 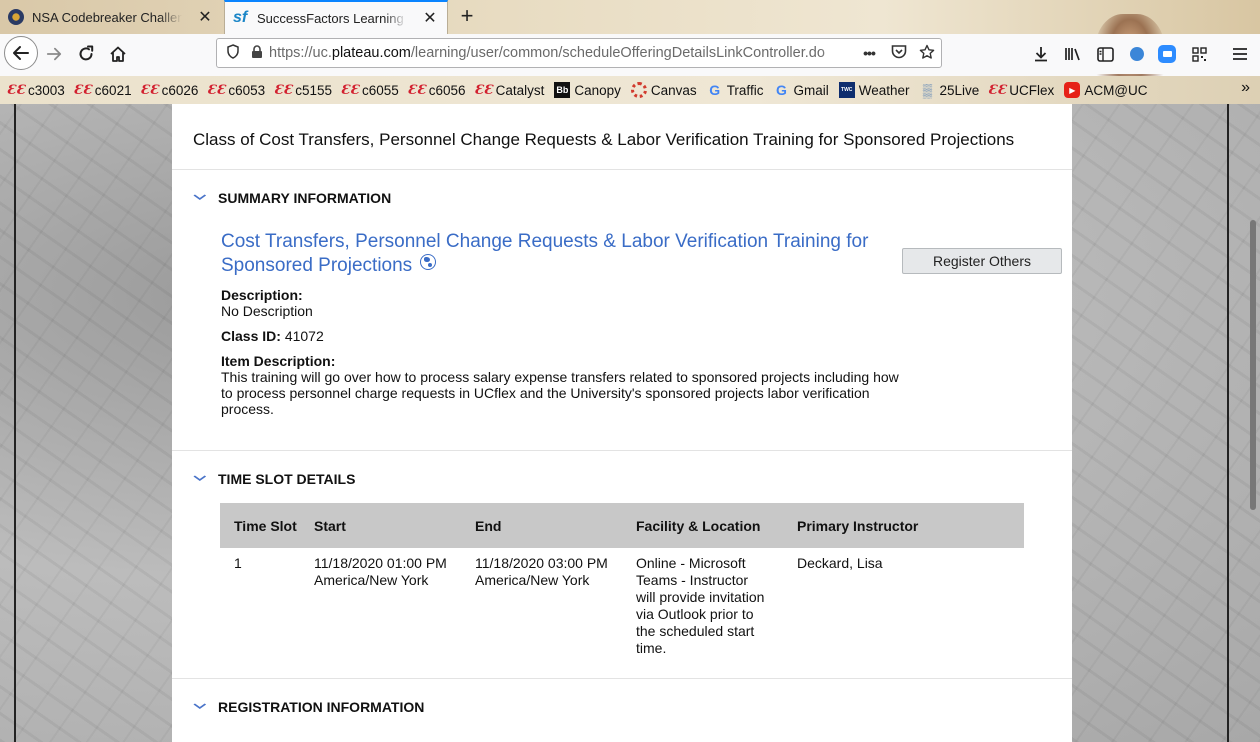 I want to click on bookmark-label: c3003, so click(x=46, y=90).